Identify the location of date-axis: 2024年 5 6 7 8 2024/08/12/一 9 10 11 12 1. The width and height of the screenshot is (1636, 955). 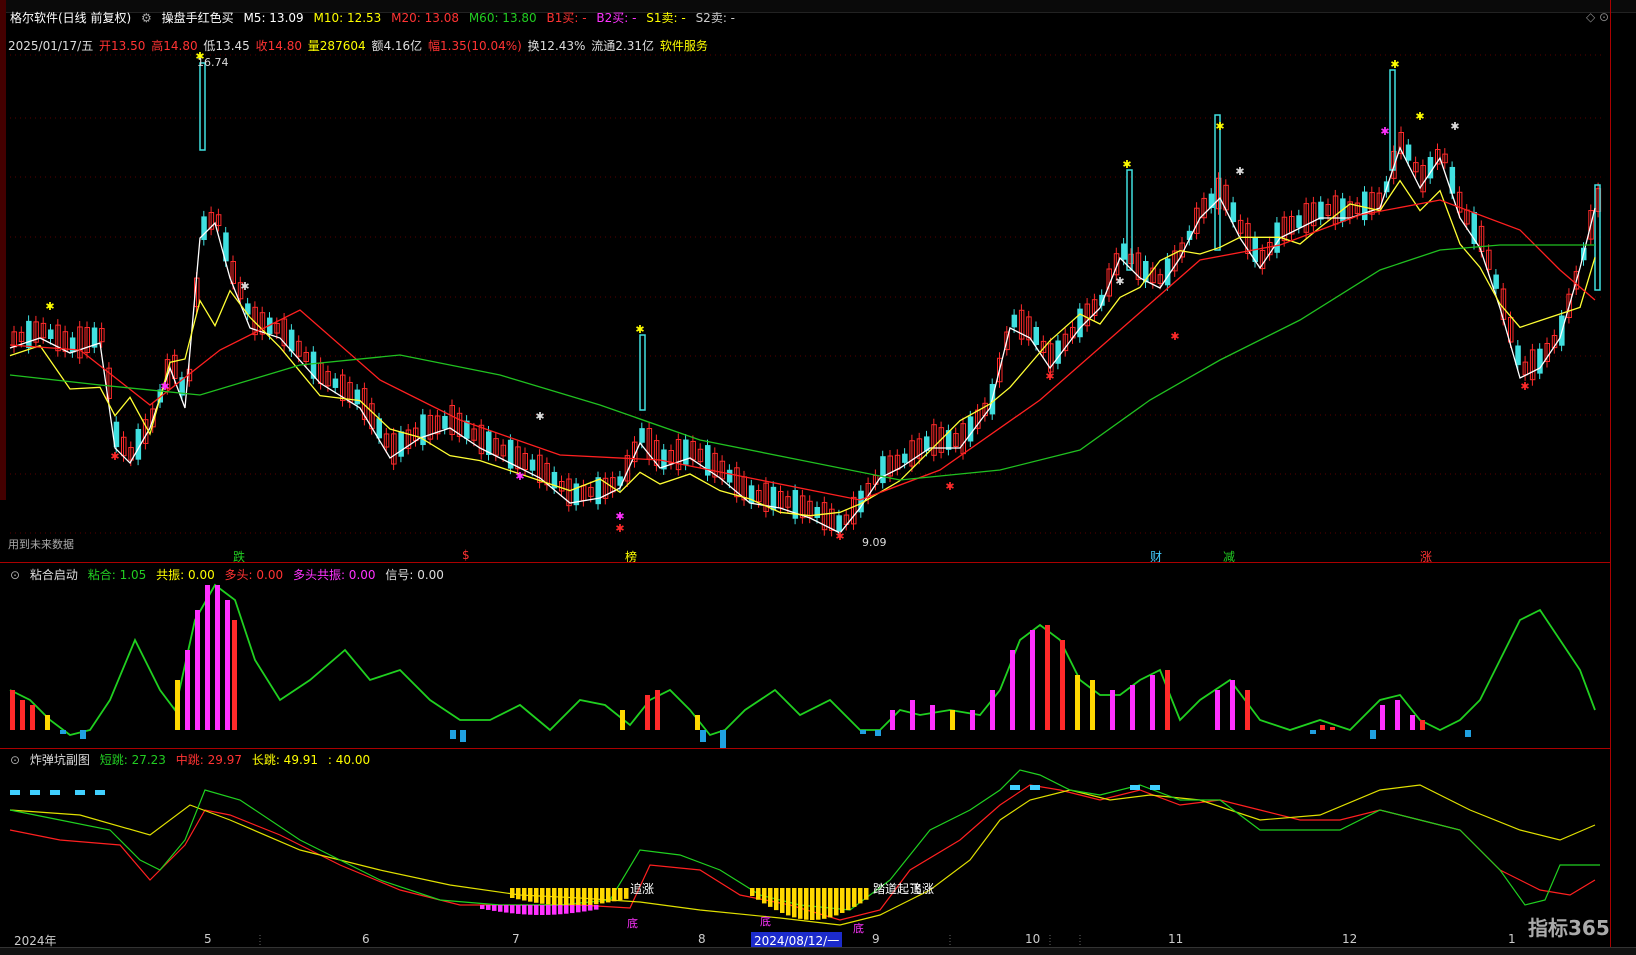
(805, 940).